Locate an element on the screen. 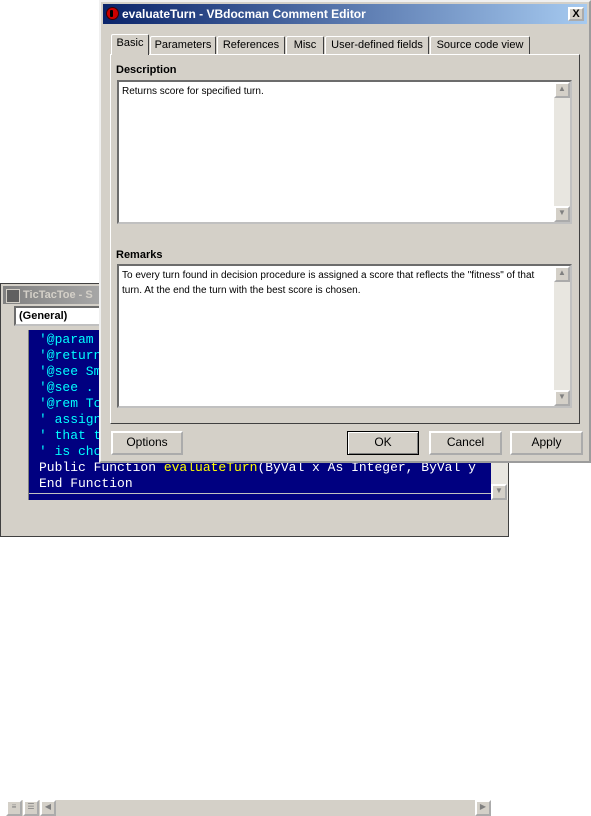  dialog-titlebar: evaluateTurn - VBdocman Comment Editor X is located at coordinates (345, 14).